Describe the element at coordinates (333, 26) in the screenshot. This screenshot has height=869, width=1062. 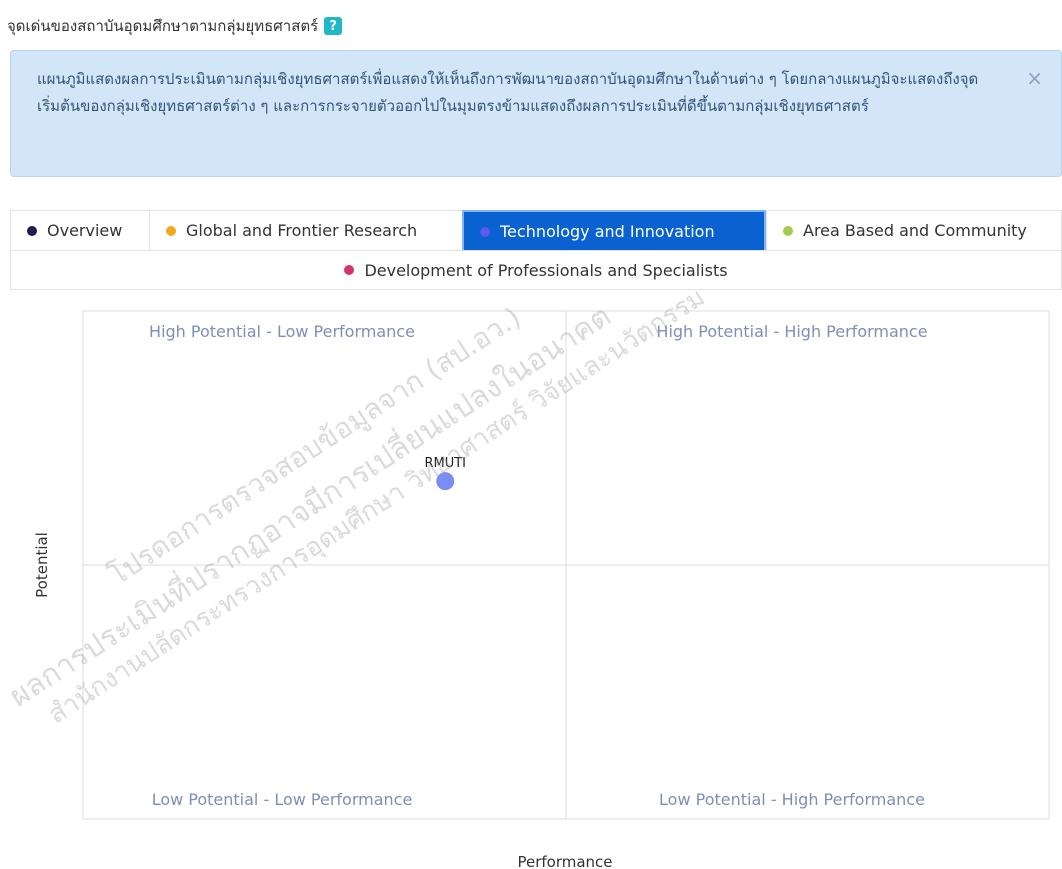
I see `help-icon: ?` at that location.